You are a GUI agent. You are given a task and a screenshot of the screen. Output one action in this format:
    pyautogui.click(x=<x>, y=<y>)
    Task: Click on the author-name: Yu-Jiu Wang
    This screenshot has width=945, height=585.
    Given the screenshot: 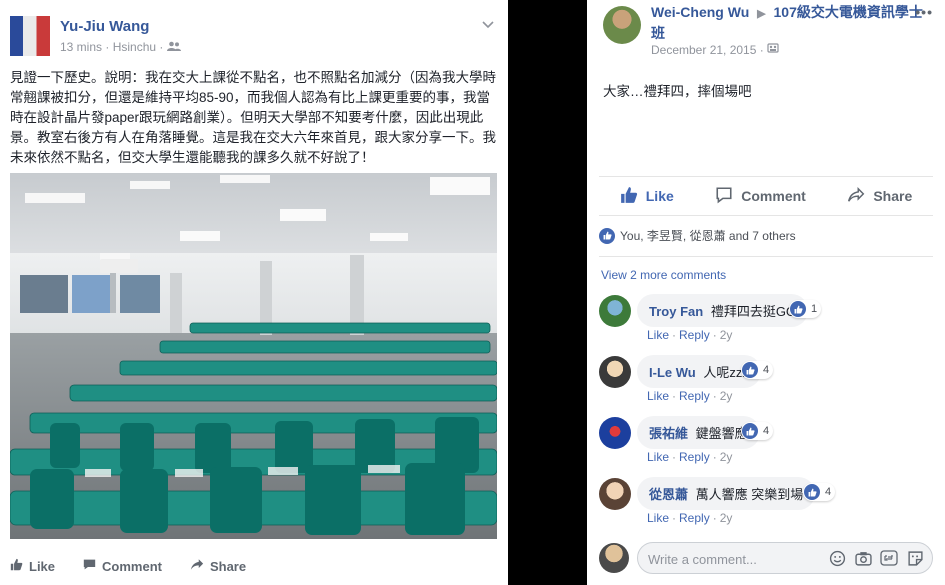 What is the action you would take?
    pyautogui.click(x=104, y=26)
    